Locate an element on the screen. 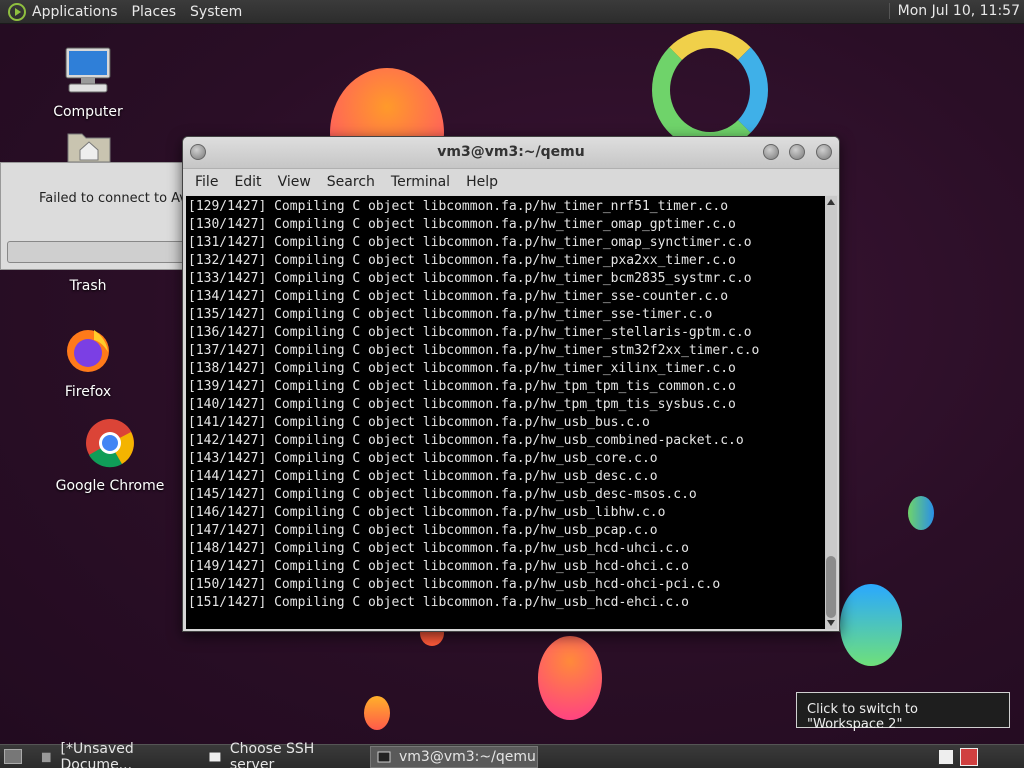 The height and width of the screenshot is (768, 1024). wallpaper-small-blob is located at coordinates (921, 513).